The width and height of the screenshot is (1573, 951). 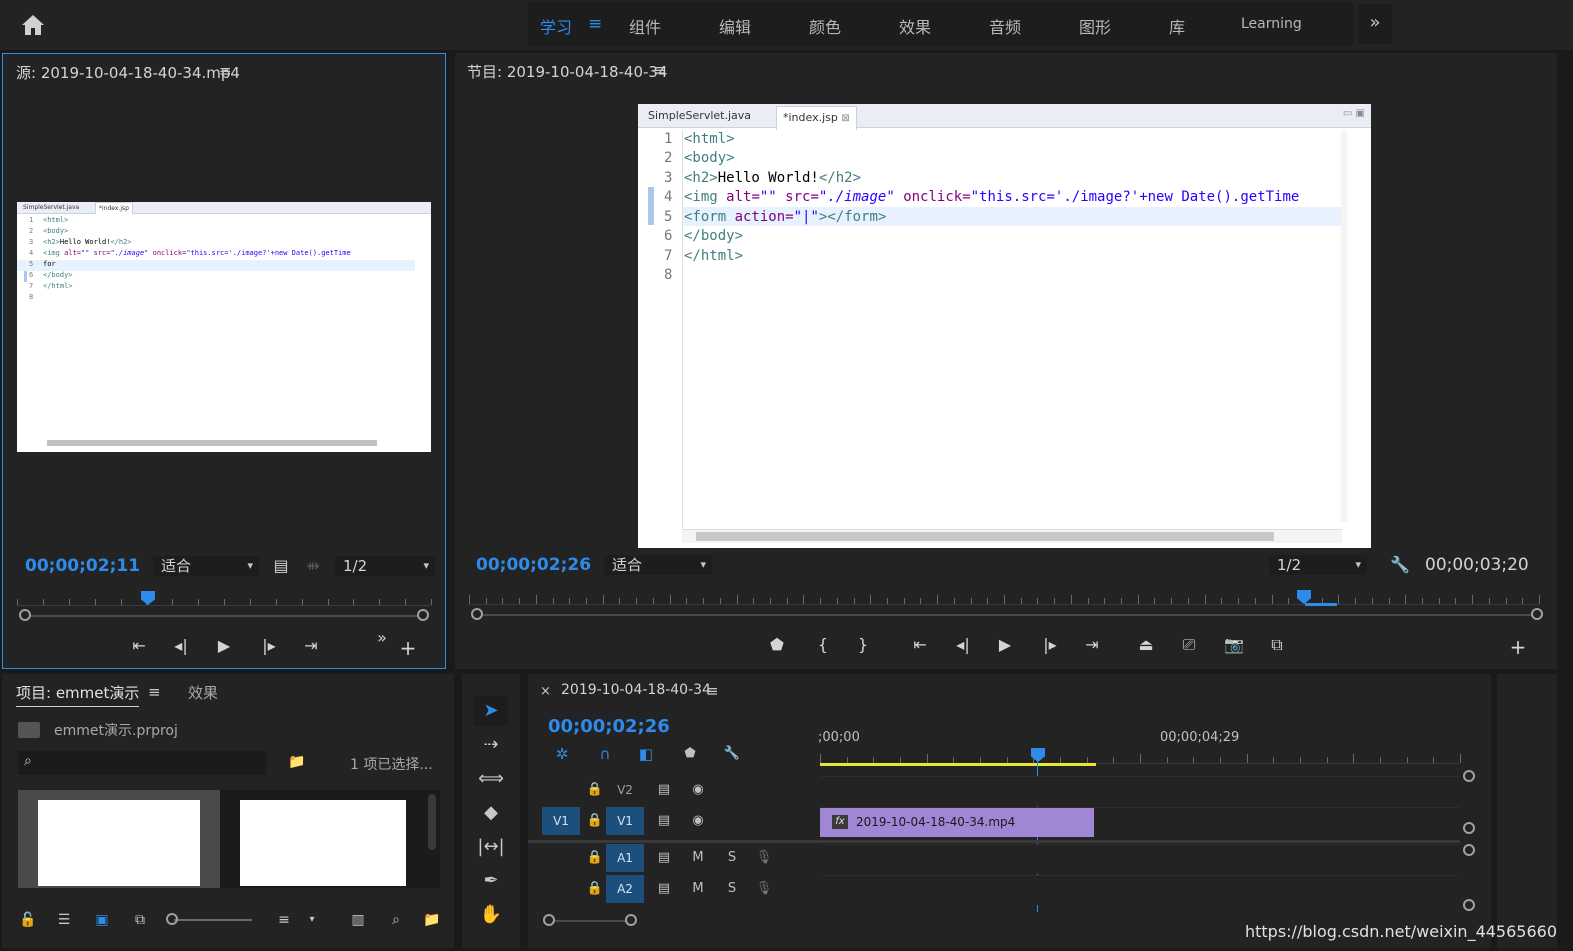 What do you see at coordinates (994, 841) in the screenshot?
I see `video-audio-divider` at bounding box center [994, 841].